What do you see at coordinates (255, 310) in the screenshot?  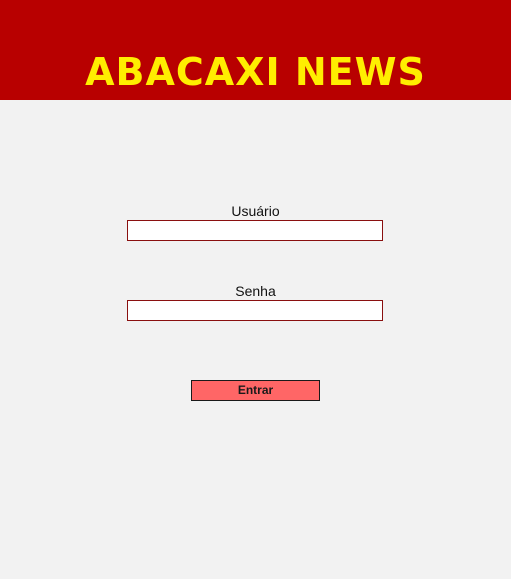 I see `password-input` at bounding box center [255, 310].